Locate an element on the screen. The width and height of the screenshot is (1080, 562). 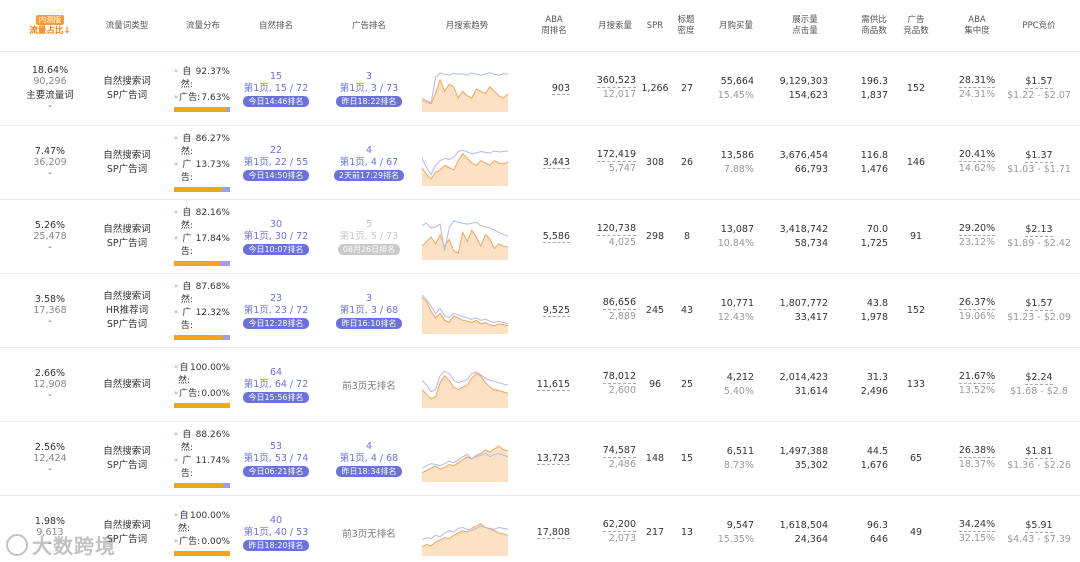
organic-rank-position: 40 is located at coordinates (276, 521).